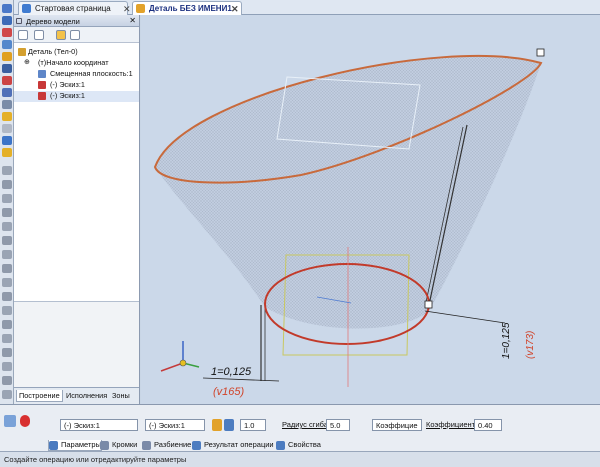  What do you see at coordinates (27, 62) in the screenshot?
I see `expand-icon: ⊕` at bounding box center [27, 62].